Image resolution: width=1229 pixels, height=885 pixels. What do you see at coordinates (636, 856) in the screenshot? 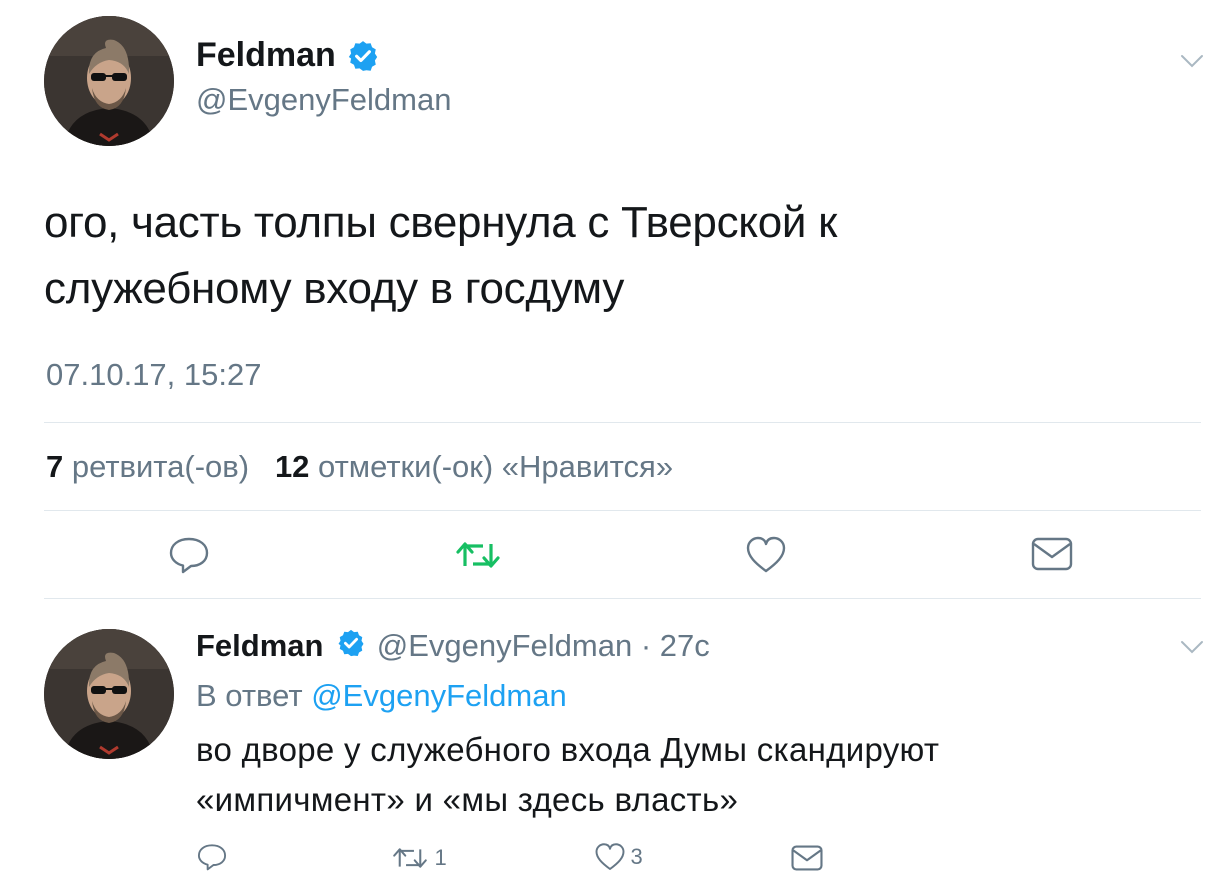
I see `like-count: 3` at bounding box center [636, 856].